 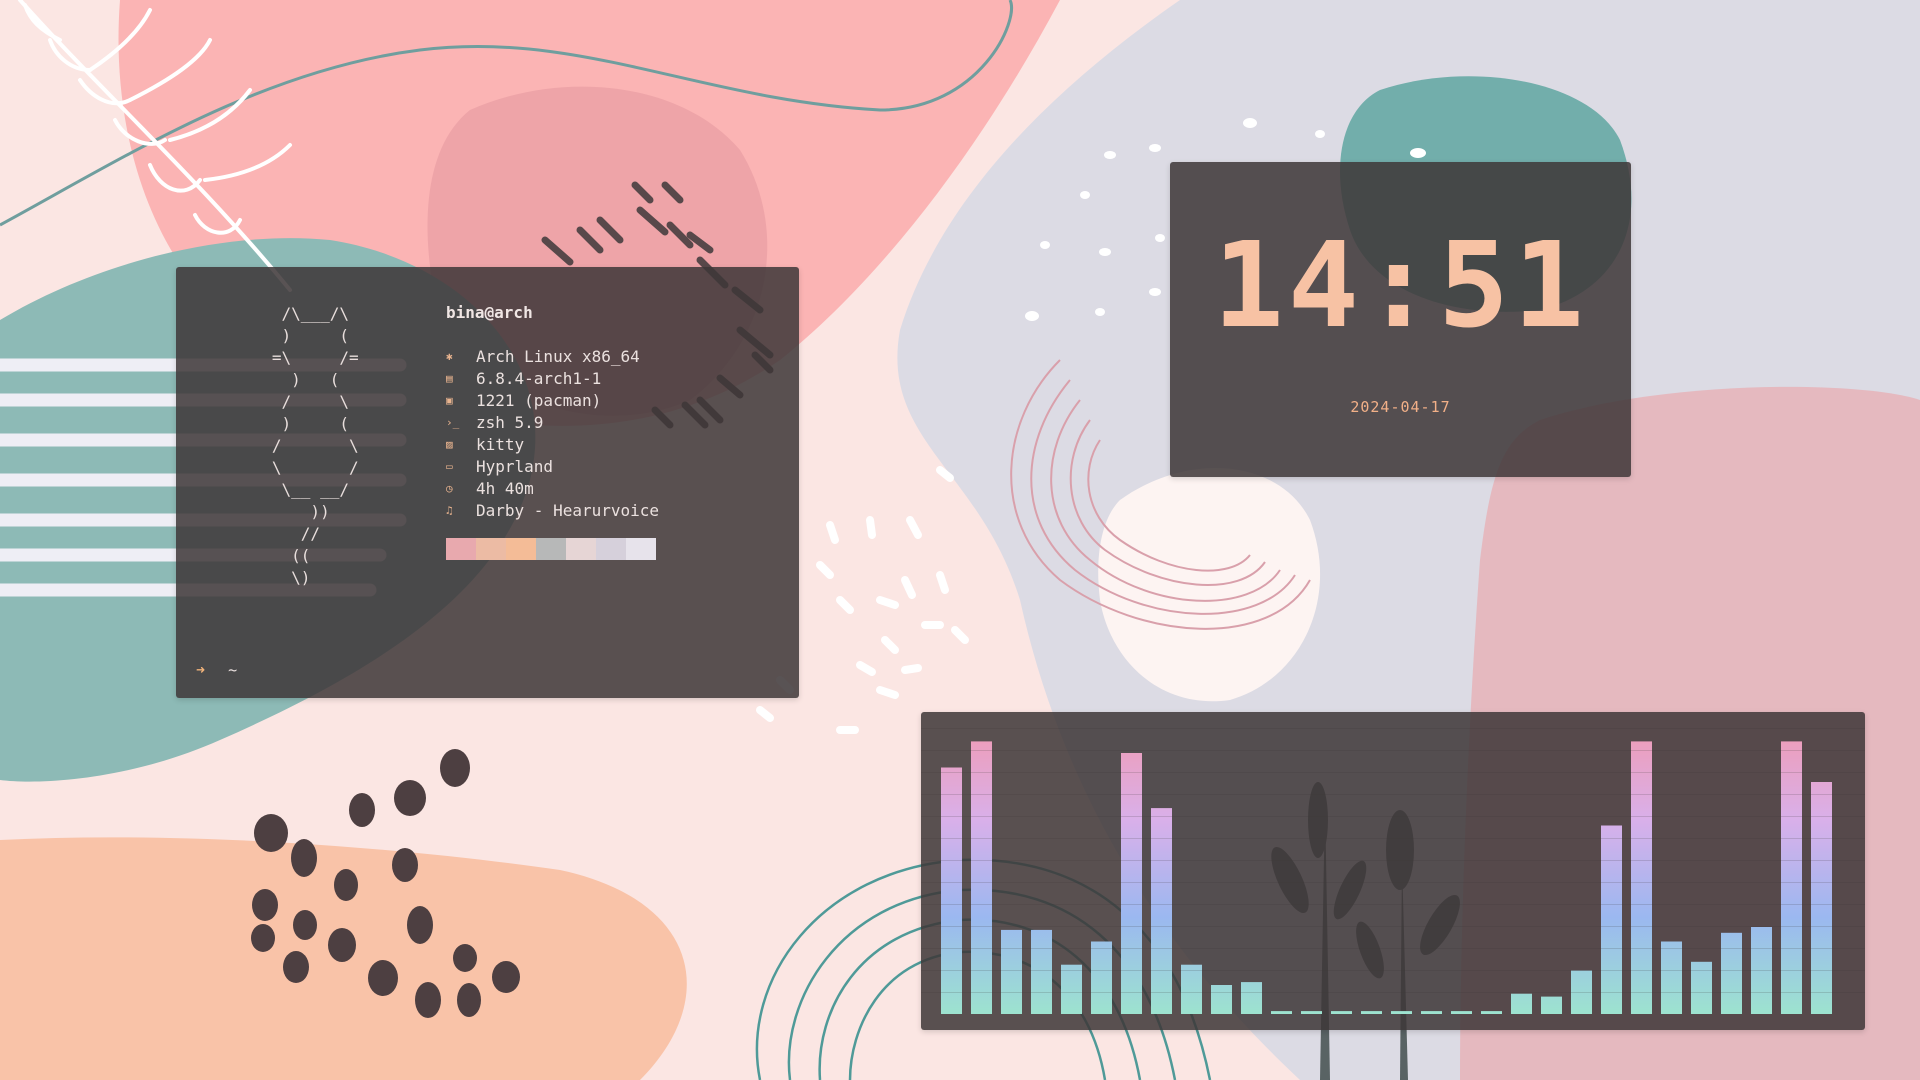 What do you see at coordinates (449, 400) in the screenshot?
I see `package-icon: ▣` at bounding box center [449, 400].